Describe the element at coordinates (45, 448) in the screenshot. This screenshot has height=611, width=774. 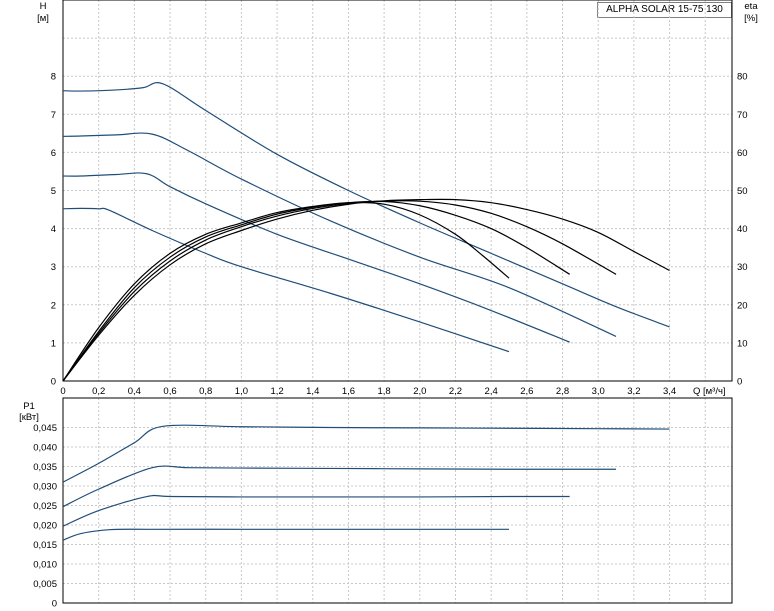
I see `p1-tick-label: 0,040` at that location.